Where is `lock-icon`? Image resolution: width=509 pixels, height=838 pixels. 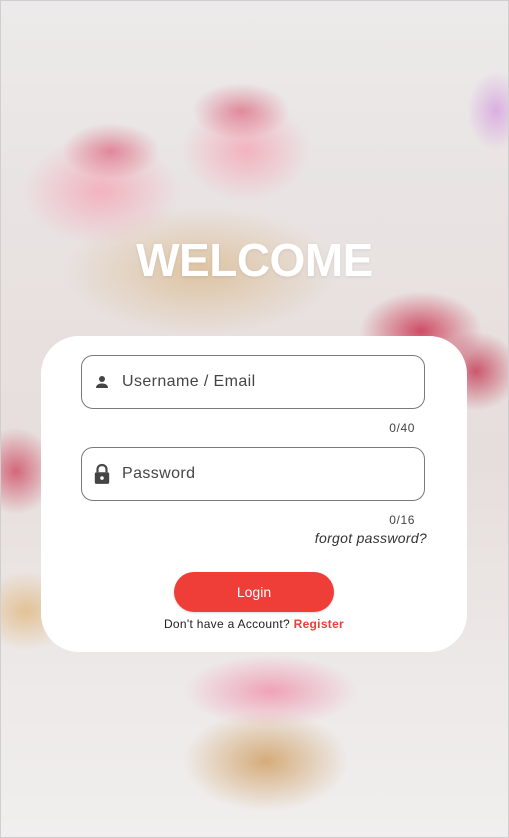 lock-icon is located at coordinates (102, 474).